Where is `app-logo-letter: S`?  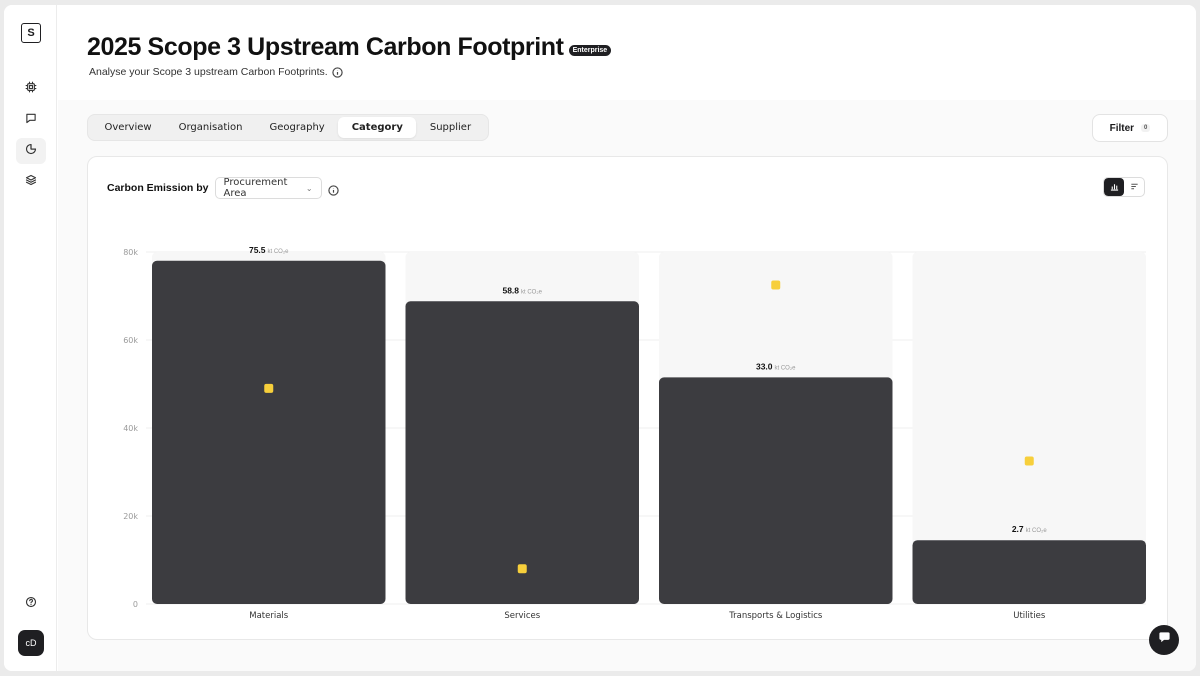
app-logo-letter: S is located at coordinates (31, 33).